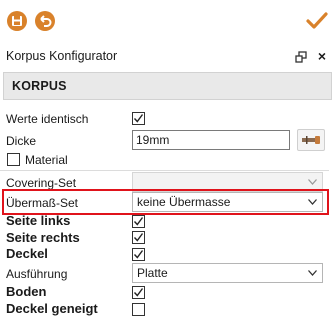 The width and height of the screenshot is (335, 324). What do you see at coordinates (52, 308) in the screenshot?
I see `deckel-geneigt-label: Deckel geneigt` at bounding box center [52, 308].